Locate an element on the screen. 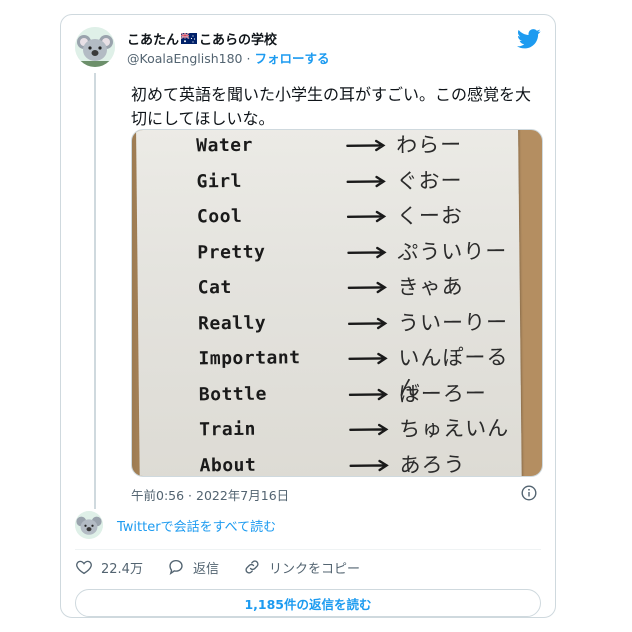 This screenshot has height=632, width=632. reply-button: 返信 is located at coordinates (193, 567).